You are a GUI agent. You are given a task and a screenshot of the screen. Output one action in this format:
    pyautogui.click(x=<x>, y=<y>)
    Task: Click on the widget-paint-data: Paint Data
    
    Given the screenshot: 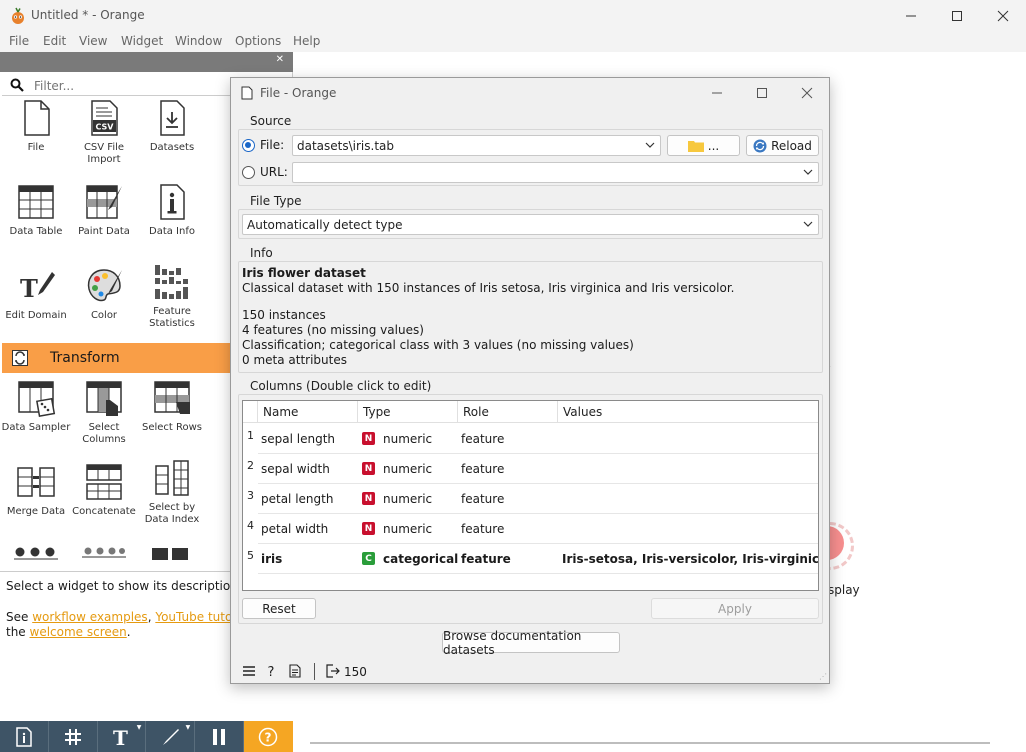 What is the action you would take?
    pyautogui.click(x=104, y=210)
    